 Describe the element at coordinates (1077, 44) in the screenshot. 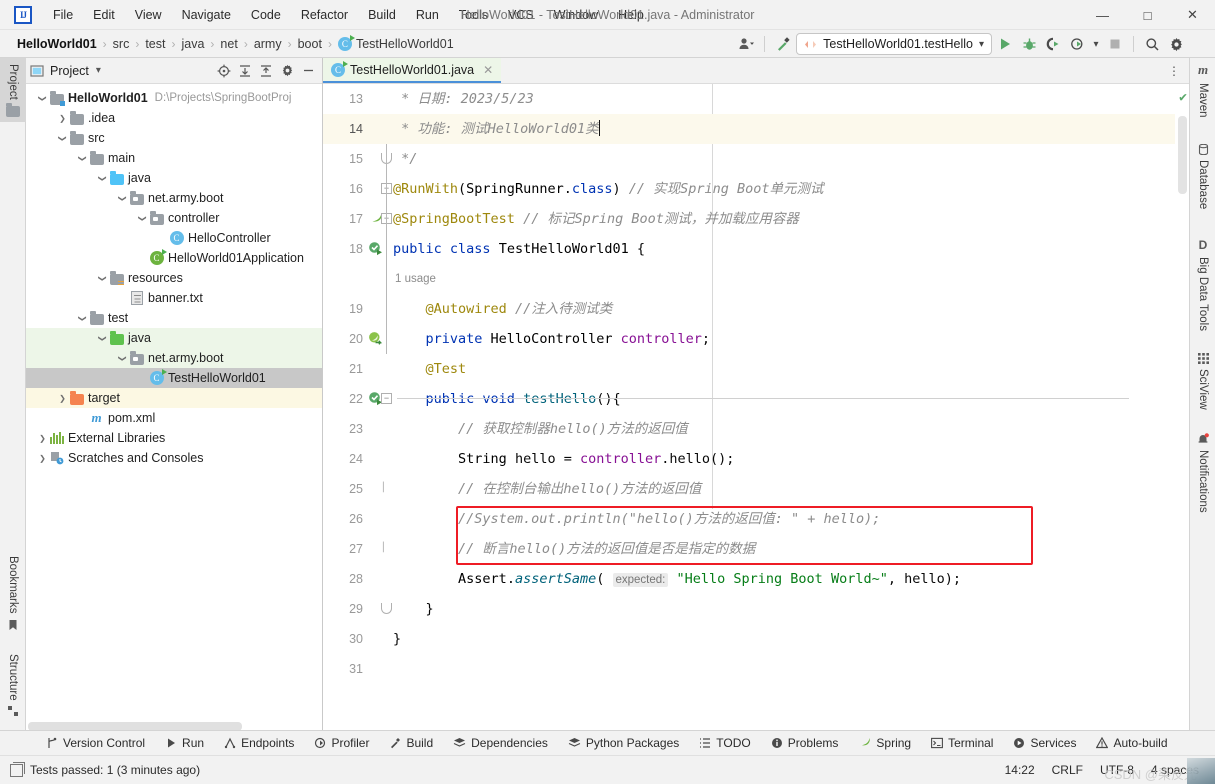

I see `profile-run-icon` at that location.